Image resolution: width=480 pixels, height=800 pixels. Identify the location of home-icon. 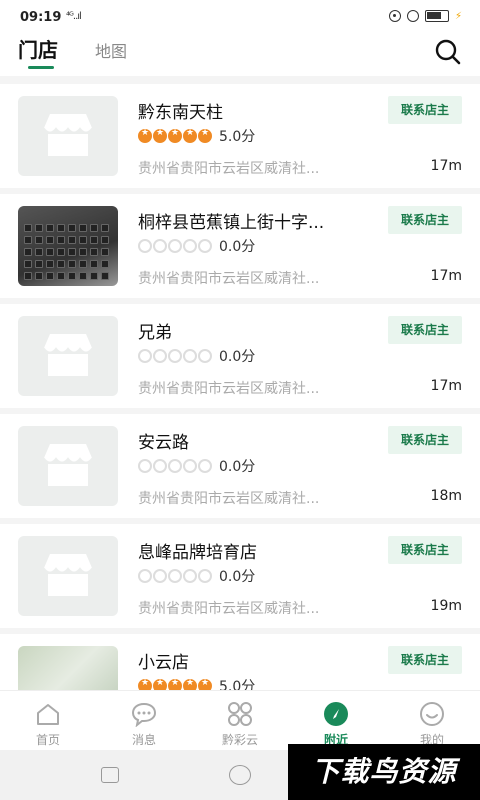
(48, 714).